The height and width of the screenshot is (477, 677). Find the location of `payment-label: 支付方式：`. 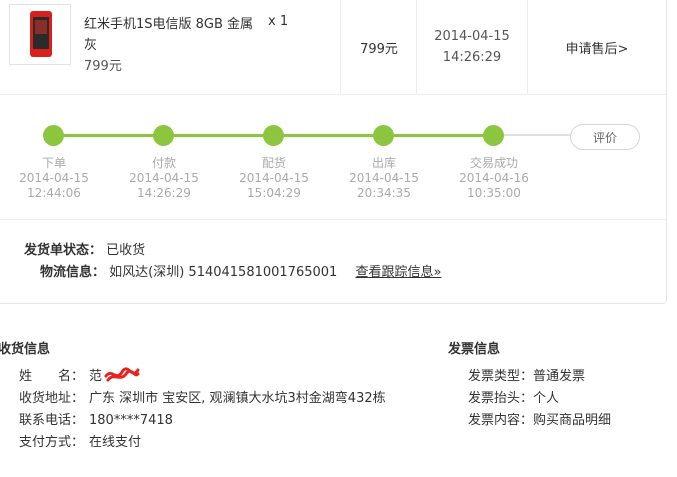

payment-label: 支付方式： is located at coordinates (52, 442).